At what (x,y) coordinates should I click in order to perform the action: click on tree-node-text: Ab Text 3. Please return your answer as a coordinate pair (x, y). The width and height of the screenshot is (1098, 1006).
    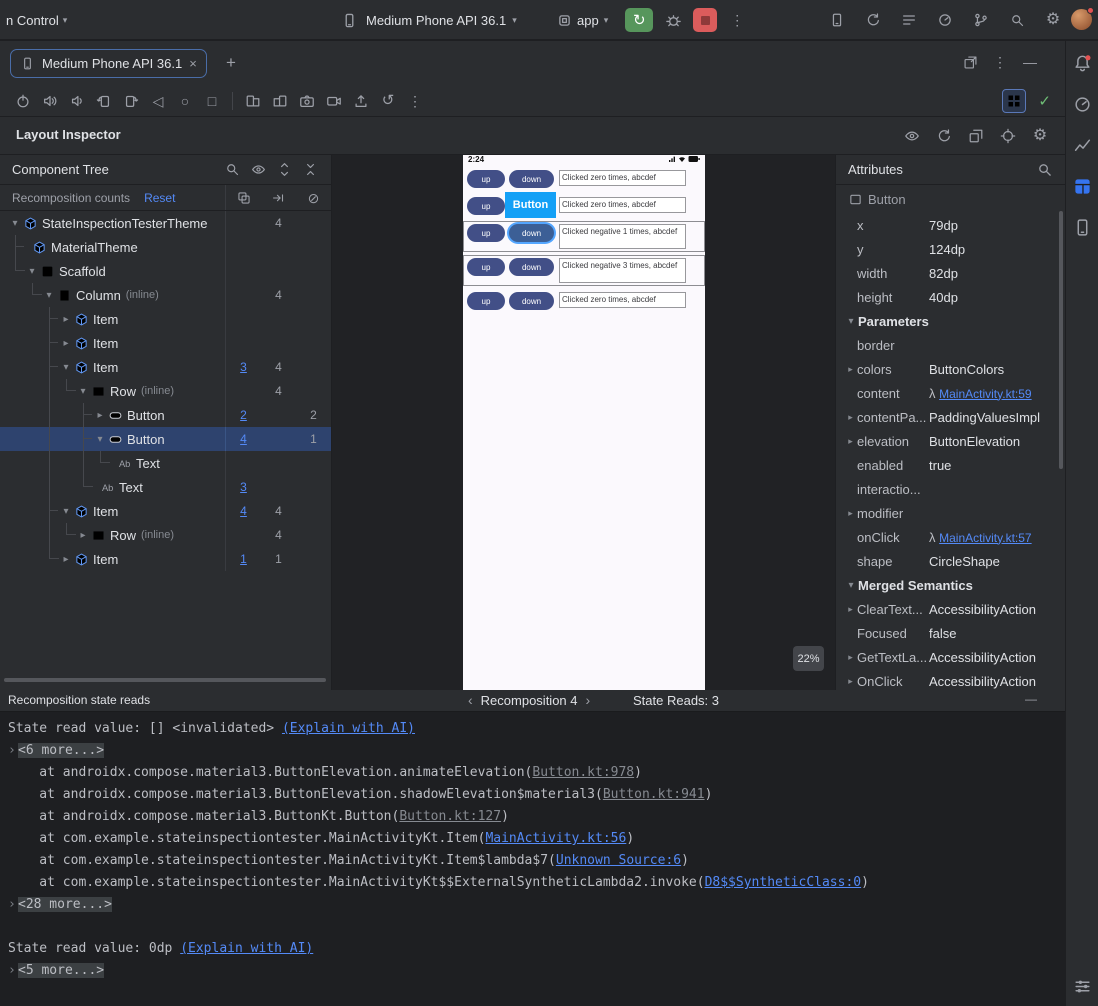
    Looking at the image, I should click on (165, 487).